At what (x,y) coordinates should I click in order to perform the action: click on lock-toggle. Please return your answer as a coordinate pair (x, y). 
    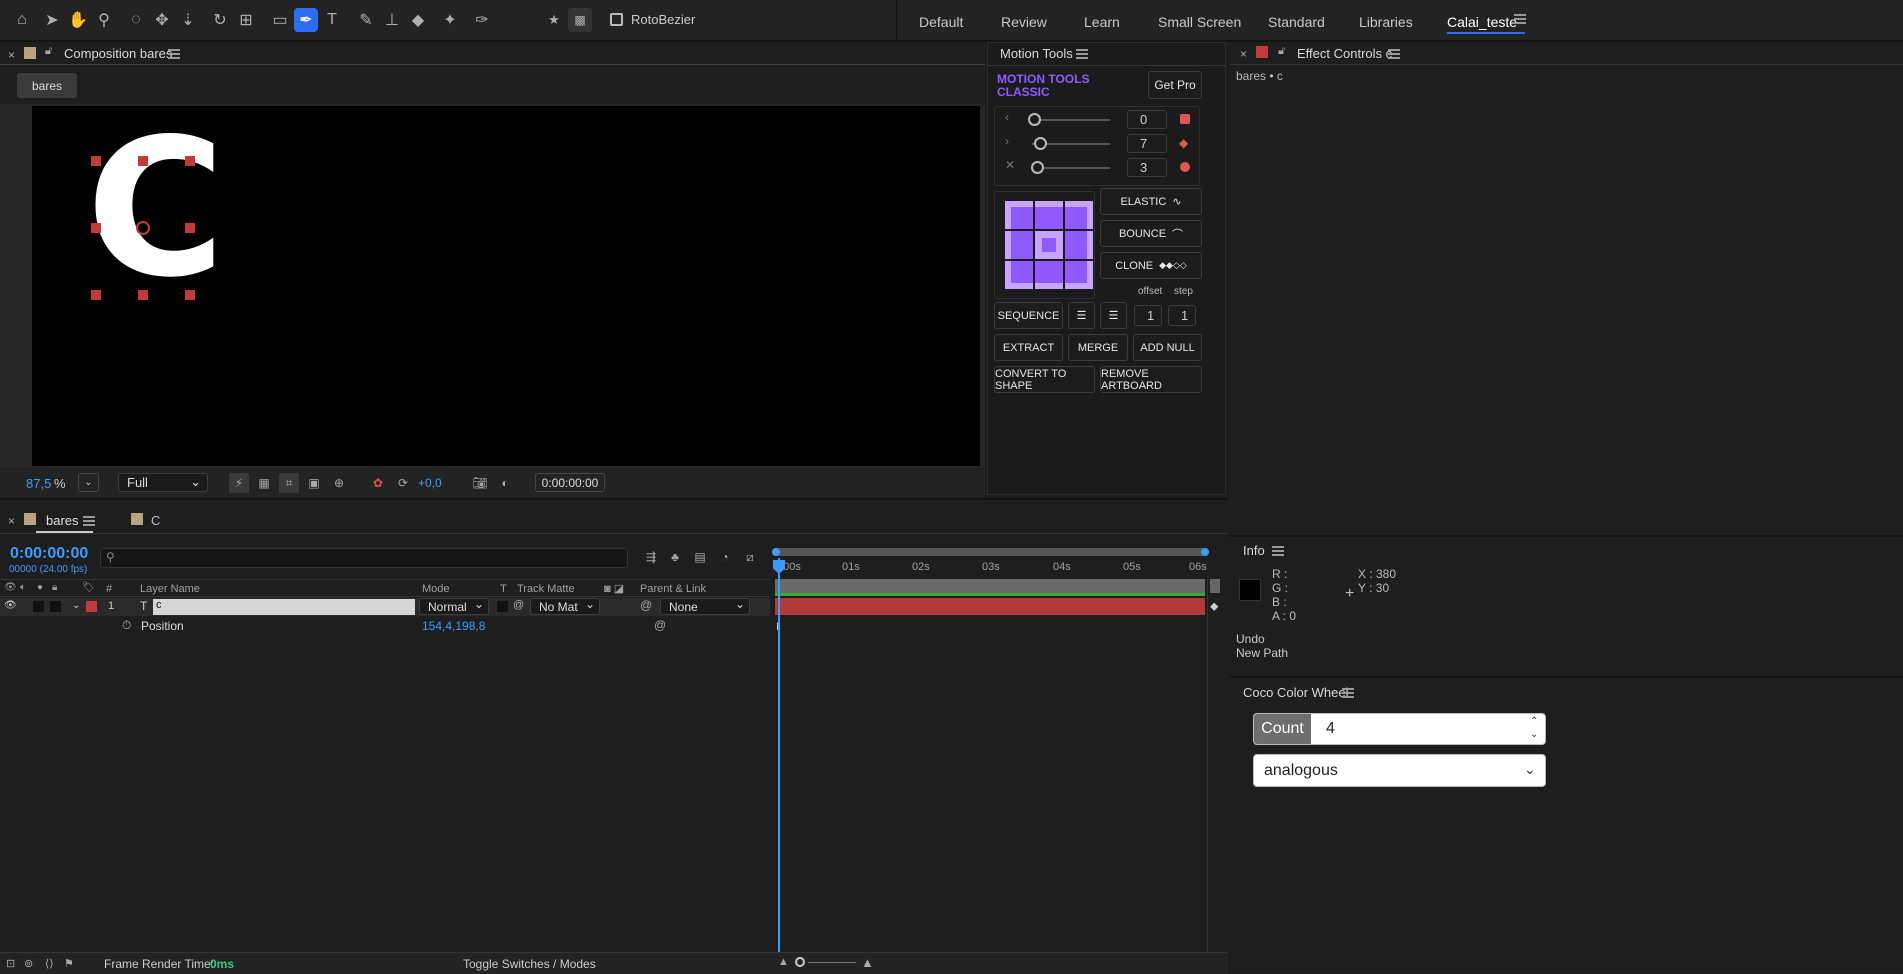
    Looking at the image, I should click on (55, 606).